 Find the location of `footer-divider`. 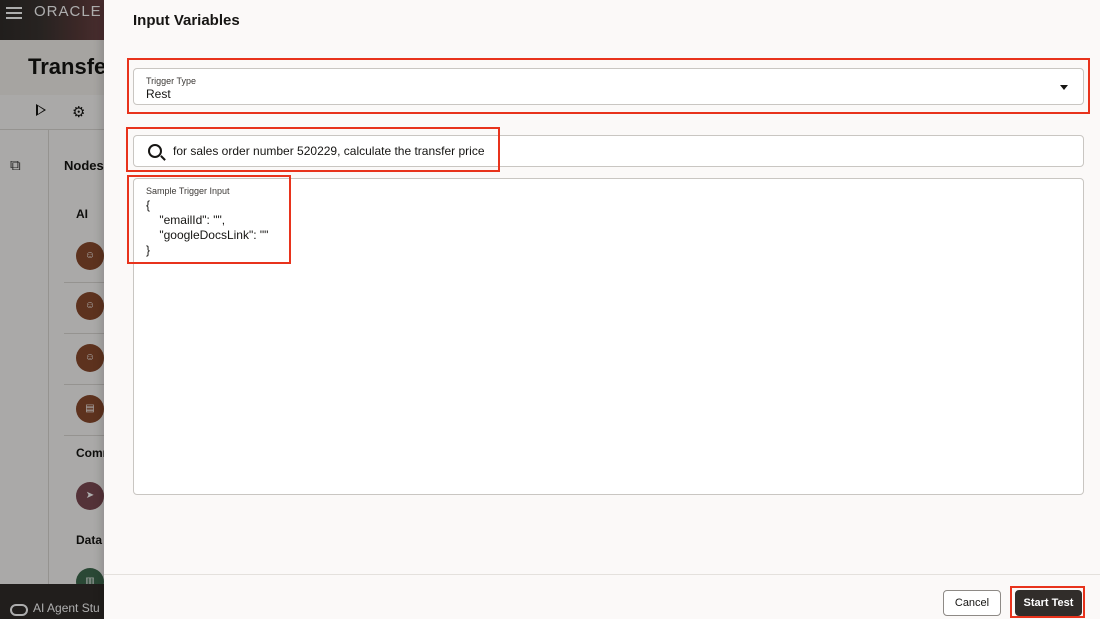

footer-divider is located at coordinates (602, 574).